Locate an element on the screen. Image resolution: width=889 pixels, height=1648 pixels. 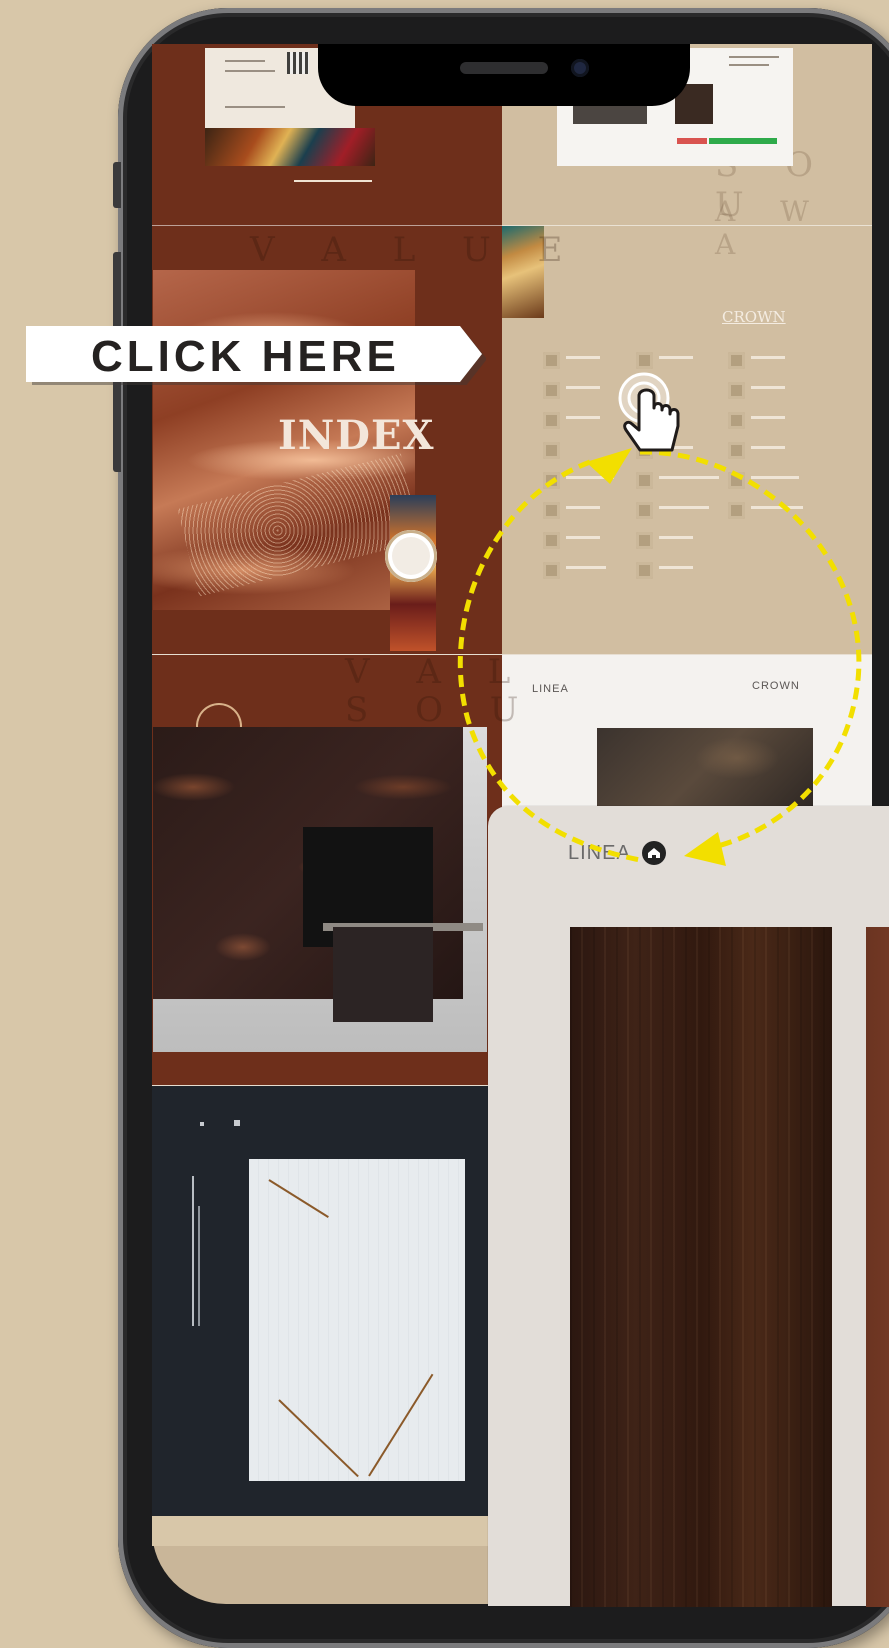
white-marble-slab is located at coordinates (357, 1320).